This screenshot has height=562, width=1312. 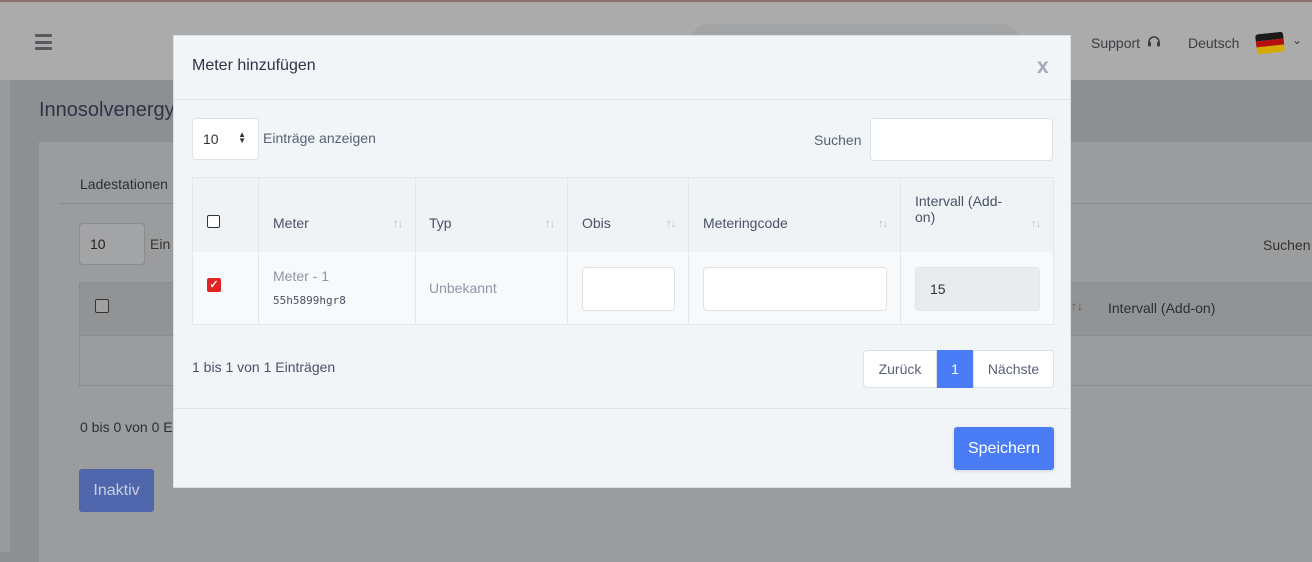 What do you see at coordinates (745, 223) in the screenshot?
I see `column-meteringcode: Meteringcode` at bounding box center [745, 223].